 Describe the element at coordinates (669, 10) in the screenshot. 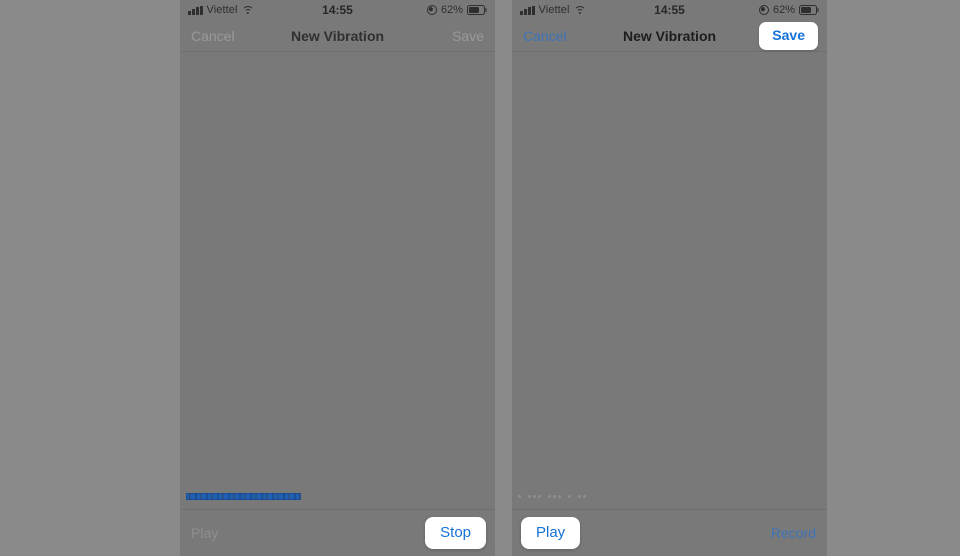

I see `status-bar-right: Viettel 14:55 62%` at that location.